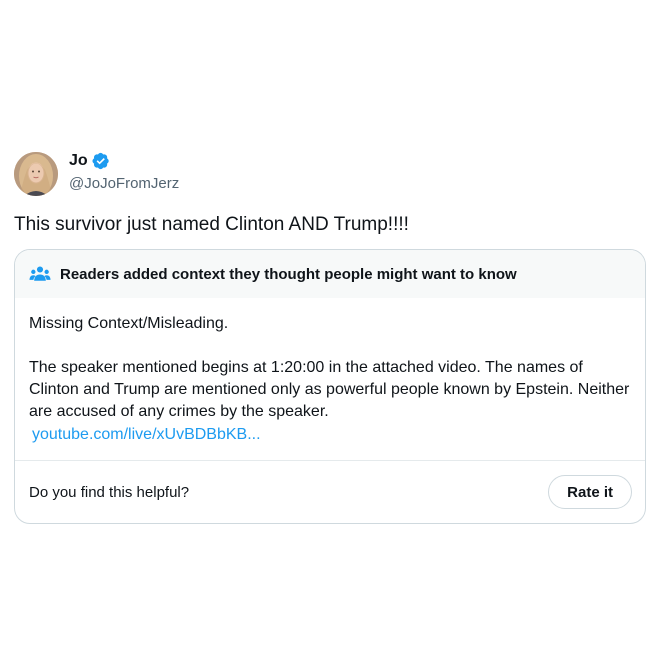 The height and width of the screenshot is (660, 660). What do you see at coordinates (124, 183) in the screenshot?
I see `handle: @JoJoFromJerz` at bounding box center [124, 183].